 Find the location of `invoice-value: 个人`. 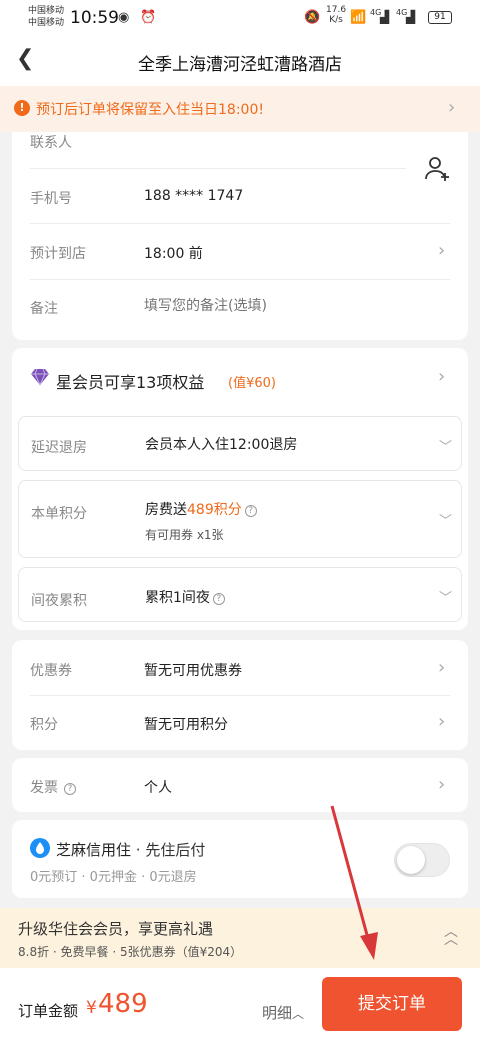

invoice-value: 个人 is located at coordinates (158, 788).